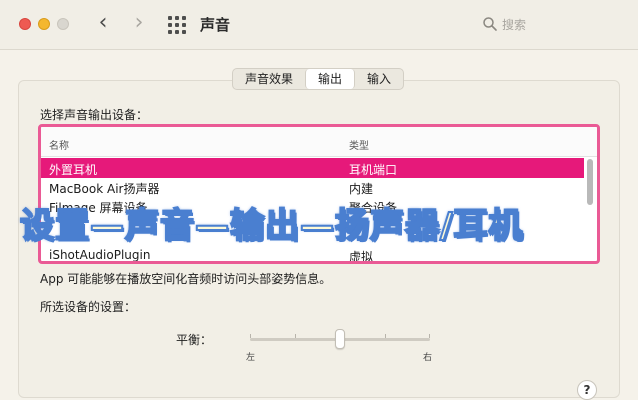 This screenshot has height=400, width=638. I want to click on title-bar: ‹ › 声音, so click(319, 25).